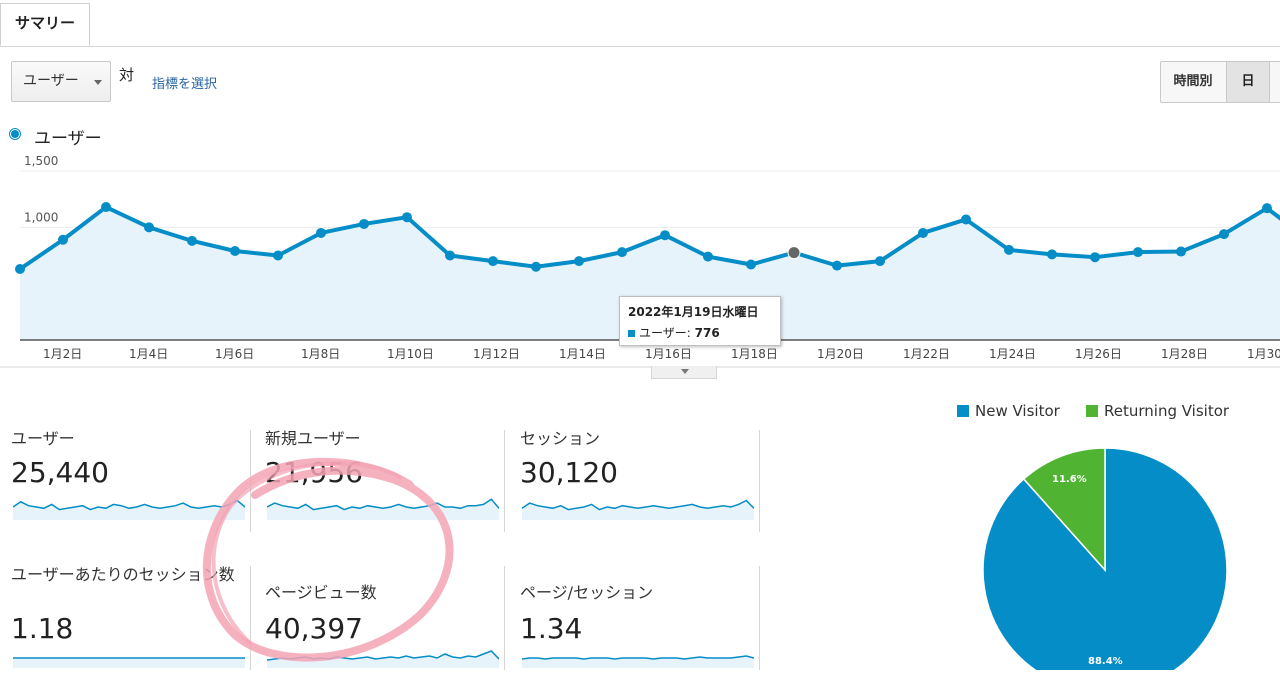  I want to click on tooltip-series: ユーザー, so click(663, 333).